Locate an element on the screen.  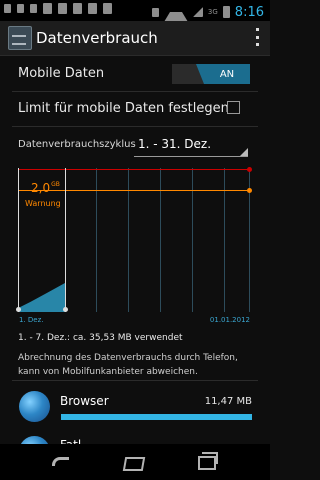
cycle-label: Datenverbrauchszyklus is located at coordinates (77, 144).